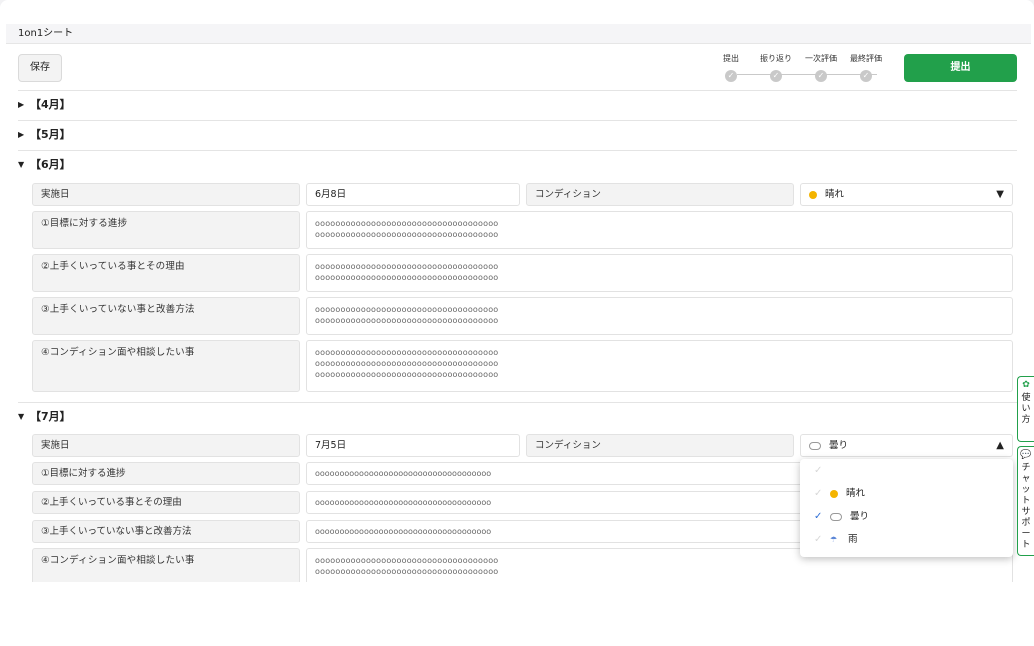  I want to click on date-field: 6月8日, so click(413, 194).